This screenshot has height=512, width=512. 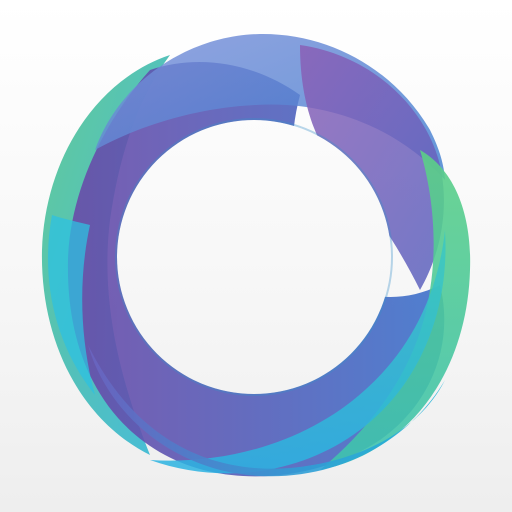 I want to click on ring-blob-purple-right, so click(x=372, y=167).